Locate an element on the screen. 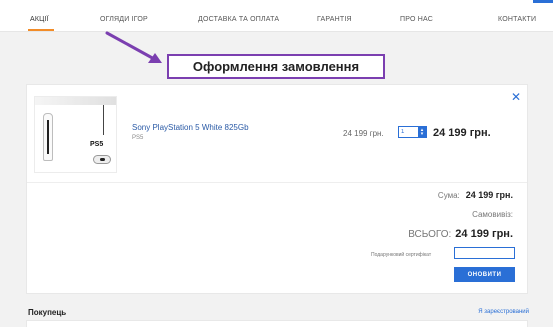  quantity-input is located at coordinates (408, 132).